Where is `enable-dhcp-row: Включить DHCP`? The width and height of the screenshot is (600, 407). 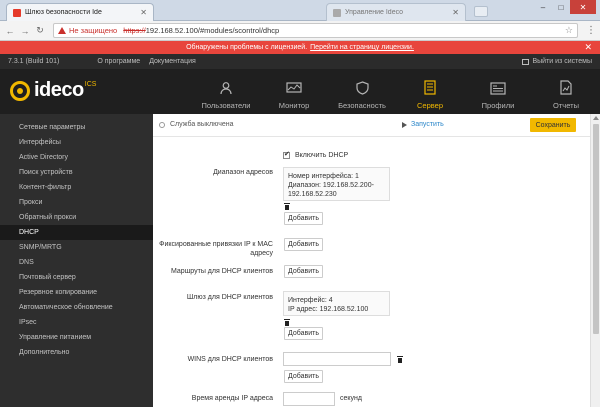
enable-dhcp-row: Включить DHCP is located at coordinates (316, 154).